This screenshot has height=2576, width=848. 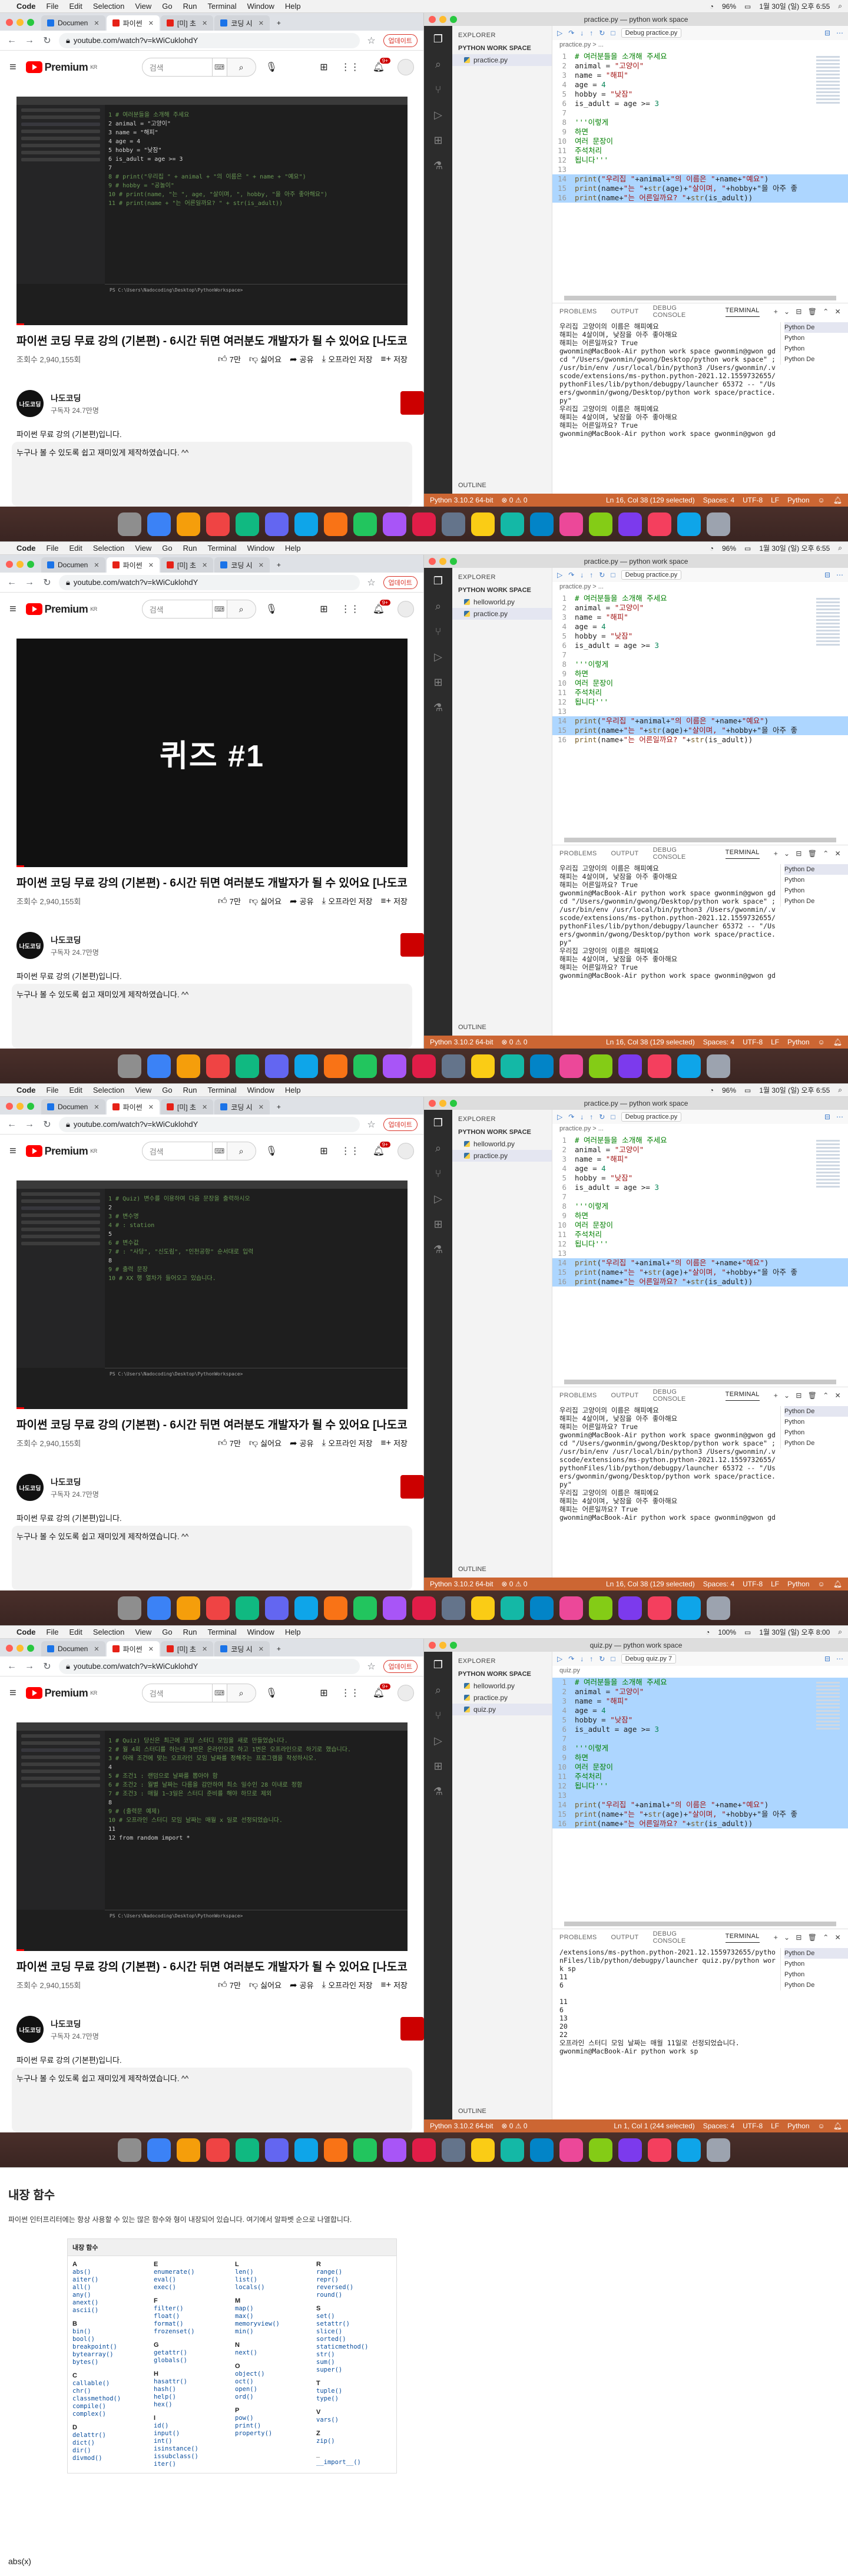 I want to click on update-button: 업데이트, so click(x=401, y=40).